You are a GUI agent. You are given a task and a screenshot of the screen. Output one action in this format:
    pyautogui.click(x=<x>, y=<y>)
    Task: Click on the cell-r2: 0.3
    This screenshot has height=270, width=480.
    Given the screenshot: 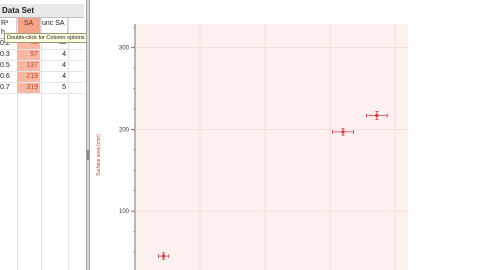 What is the action you would take?
    pyautogui.click(x=5, y=55)
    